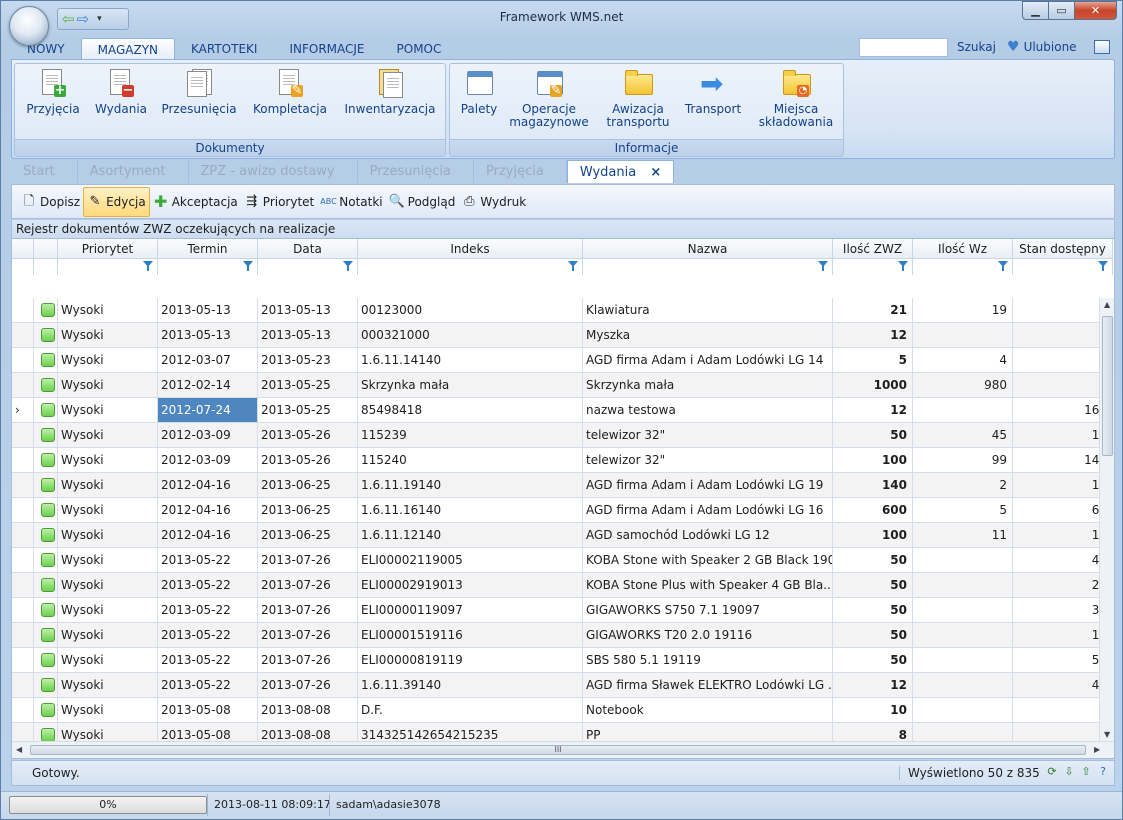 The image size is (1123, 820). I want to click on cell-ilosc-wz: 99, so click(963, 460).